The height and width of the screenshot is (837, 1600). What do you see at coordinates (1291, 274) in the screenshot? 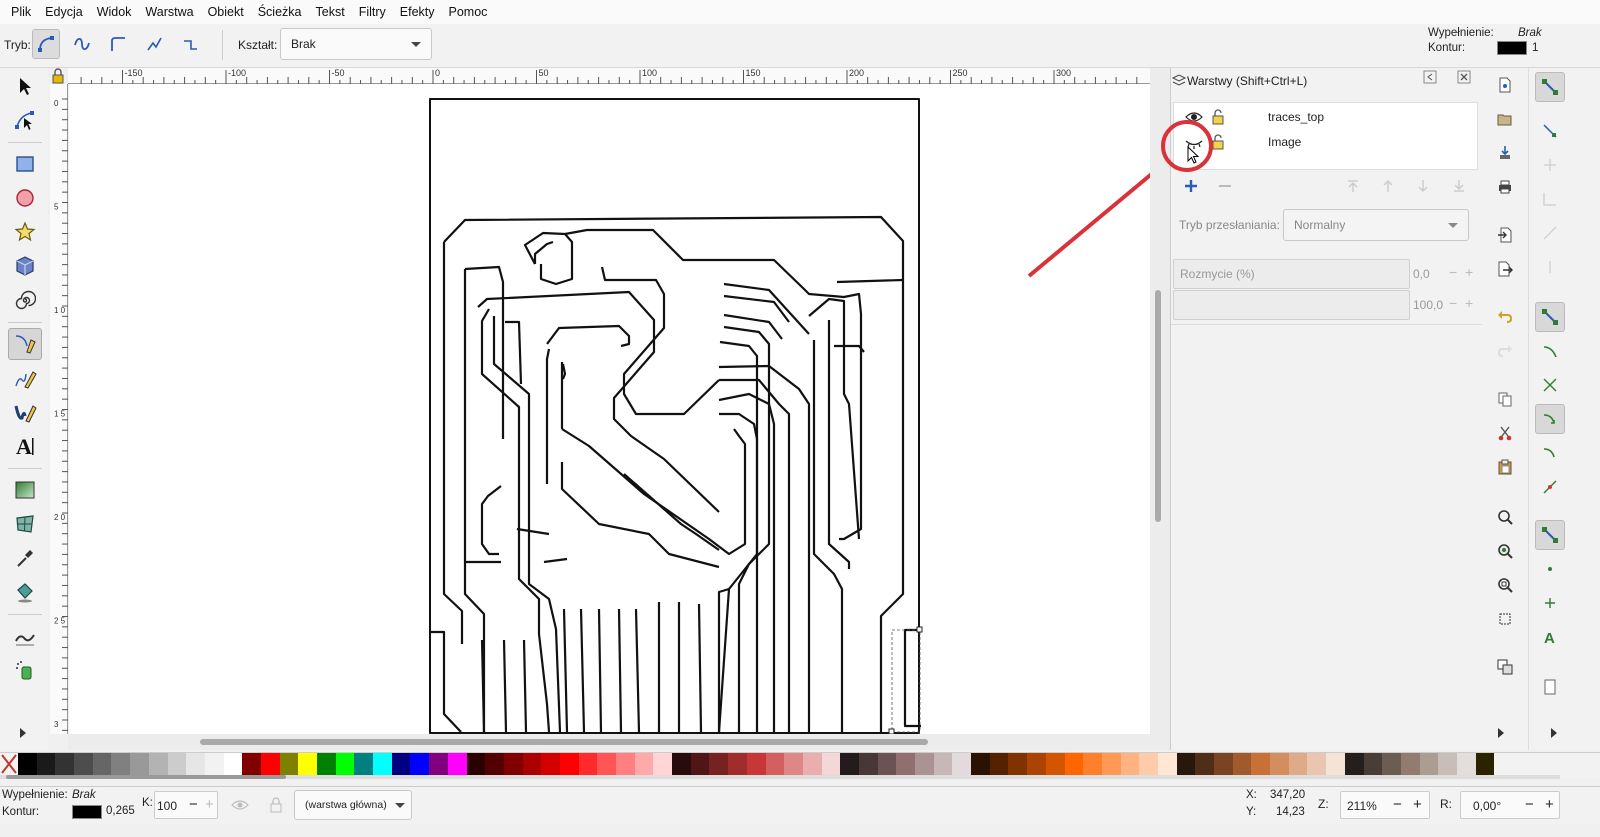
I see `blur-field: Rozmycie (%)` at bounding box center [1291, 274].